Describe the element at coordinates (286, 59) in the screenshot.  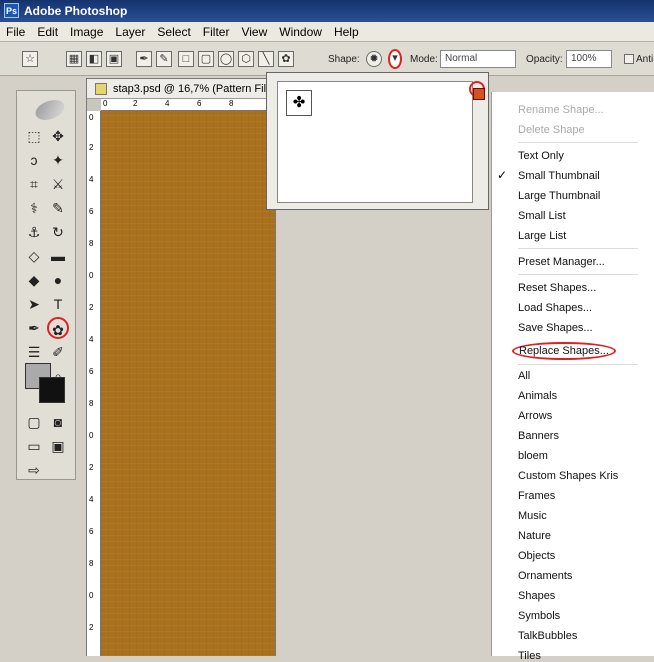
I see `custom-shape-icon: ✿` at that location.